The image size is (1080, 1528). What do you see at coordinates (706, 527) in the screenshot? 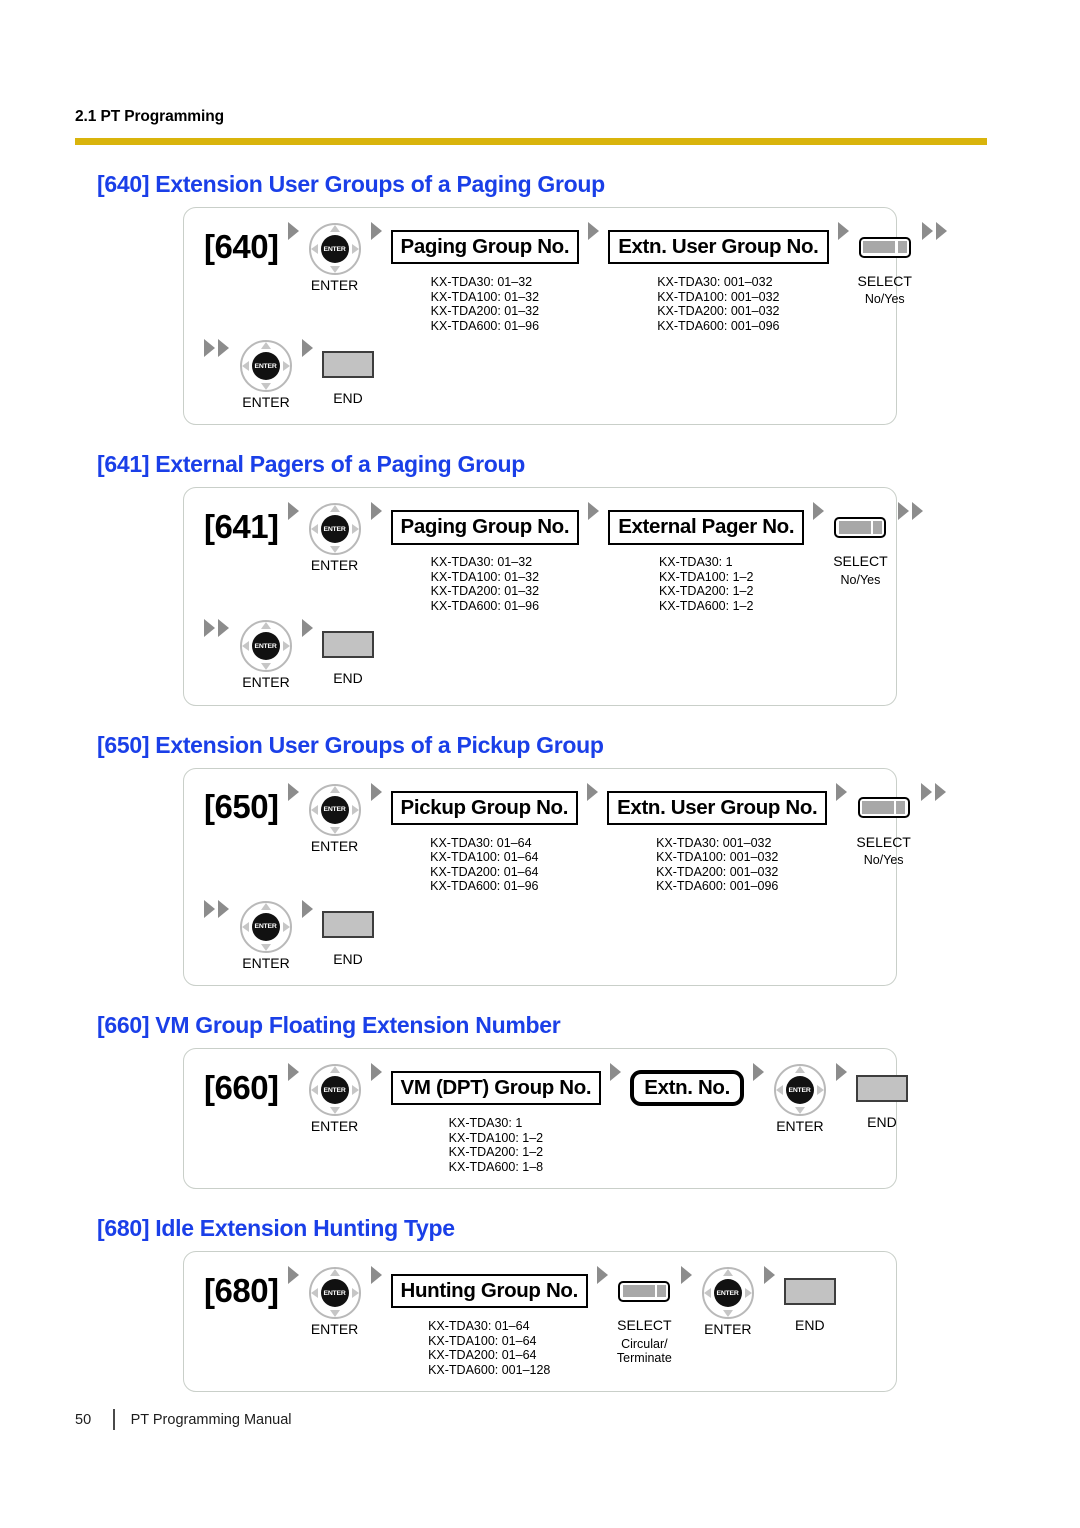
I see `field-box-external-pager-no: External Pager No.` at bounding box center [706, 527].